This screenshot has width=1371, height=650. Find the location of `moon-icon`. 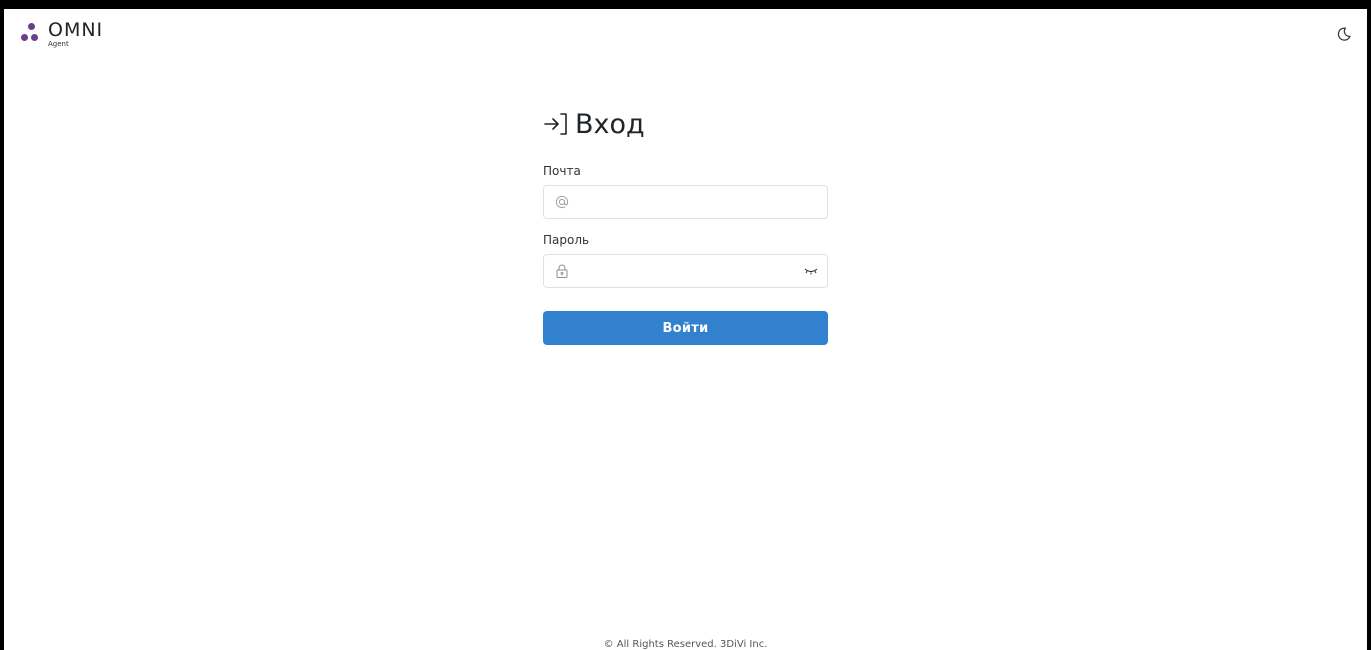

moon-icon is located at coordinates (1344, 34).